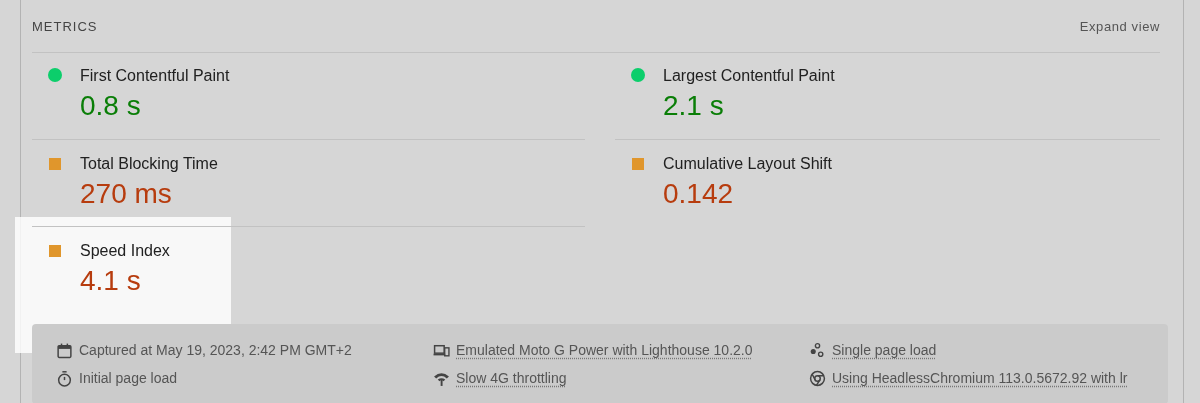 Image resolution: width=1200 pixels, height=403 pixels. What do you see at coordinates (748, 164) in the screenshot?
I see `metric-label: Cumulative Layout Shift` at bounding box center [748, 164].